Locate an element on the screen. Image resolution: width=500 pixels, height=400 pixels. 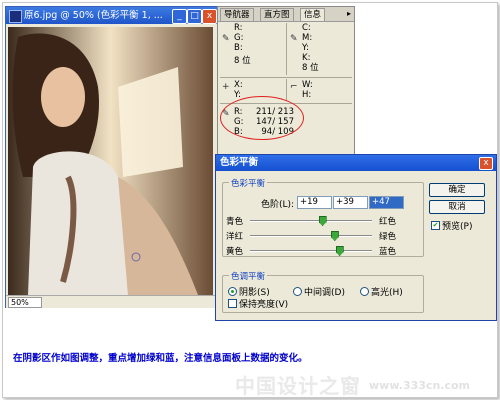
document-status-bar: 50% is located at coordinates (112, 301).